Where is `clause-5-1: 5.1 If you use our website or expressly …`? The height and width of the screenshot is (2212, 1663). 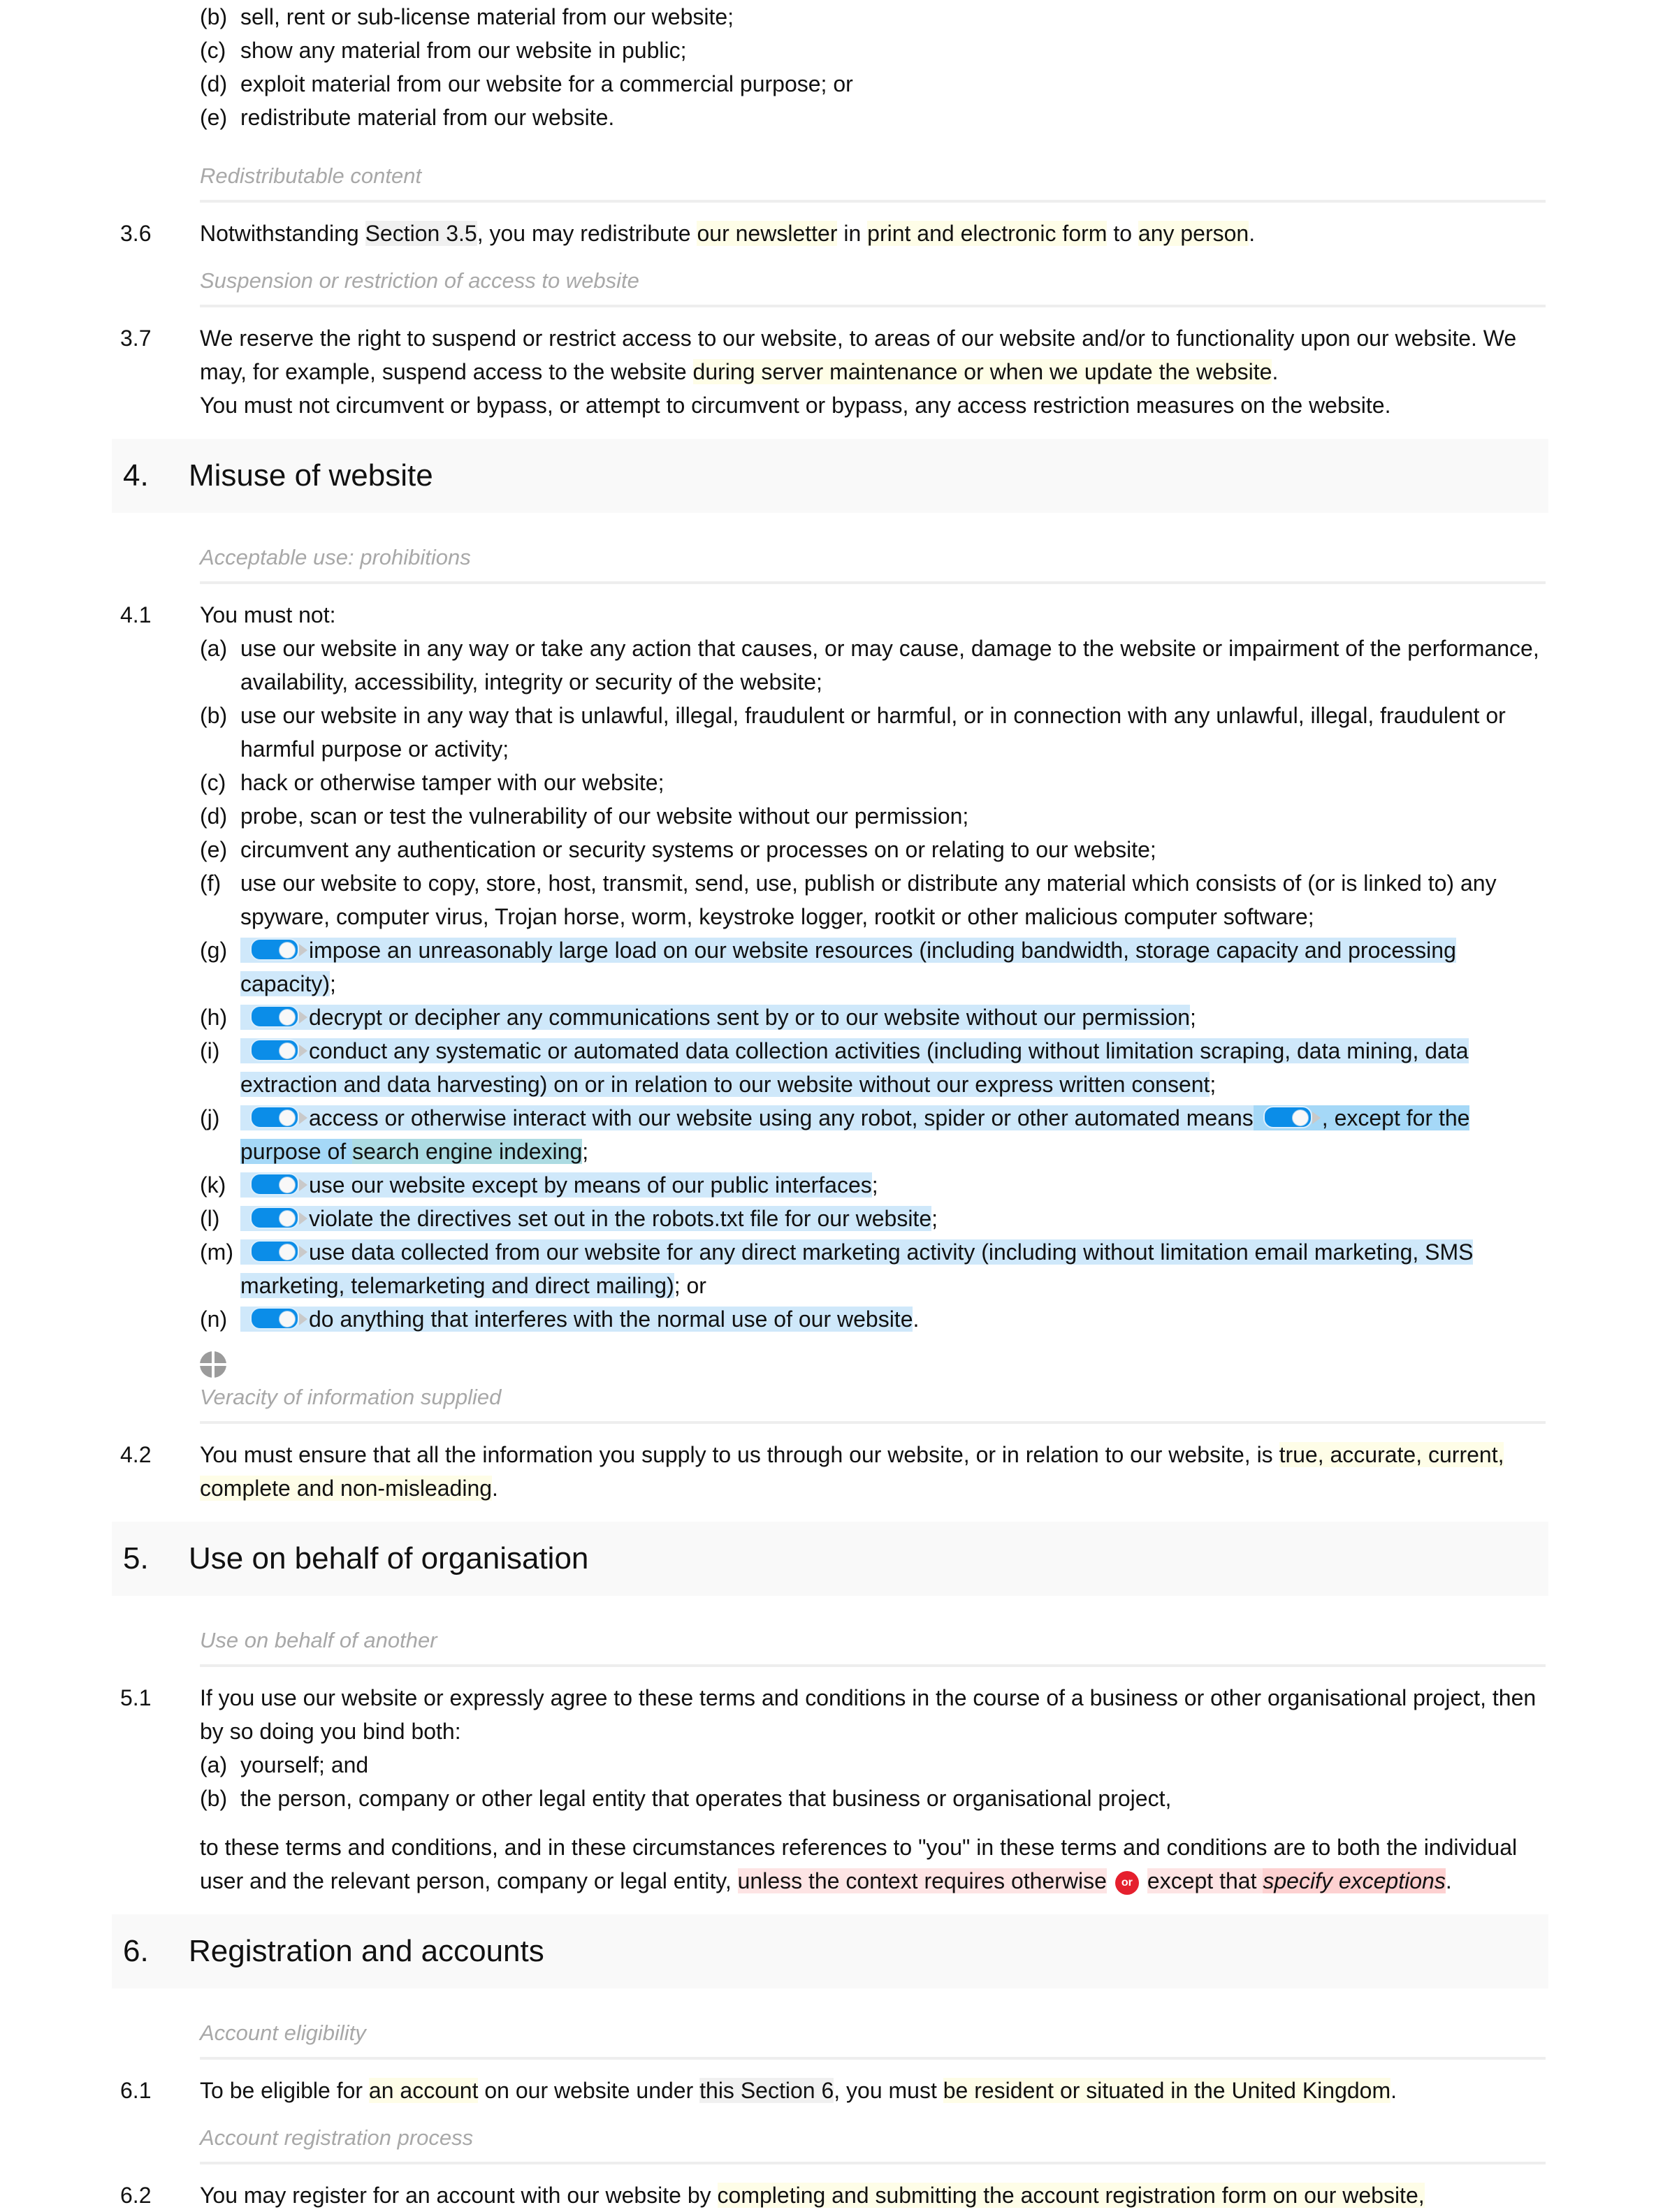 clause-5-1: 5.1 If you use our website or expressly … is located at coordinates (830, 1714).